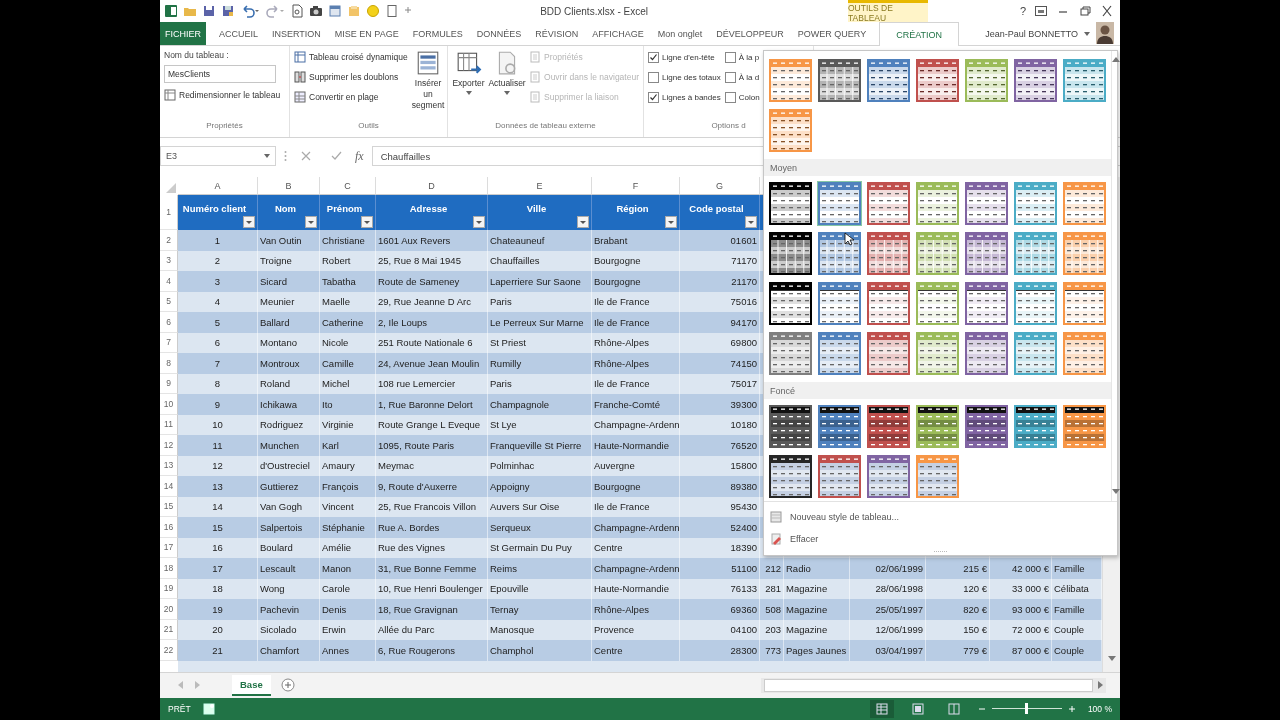  Describe the element at coordinates (335, 11) in the screenshot. I see `window-icon` at that location.